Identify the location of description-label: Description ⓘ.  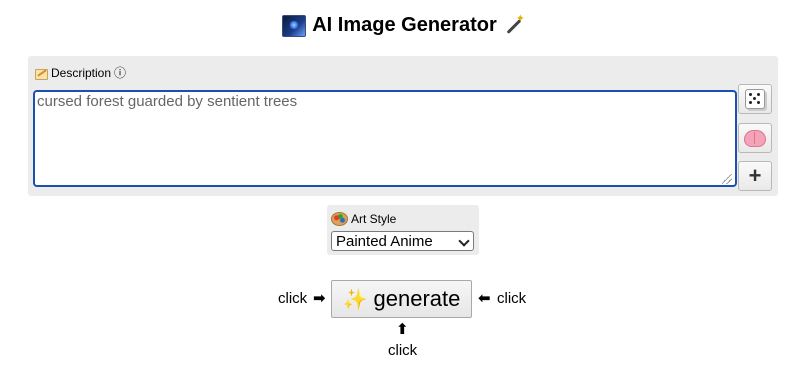
(80, 72).